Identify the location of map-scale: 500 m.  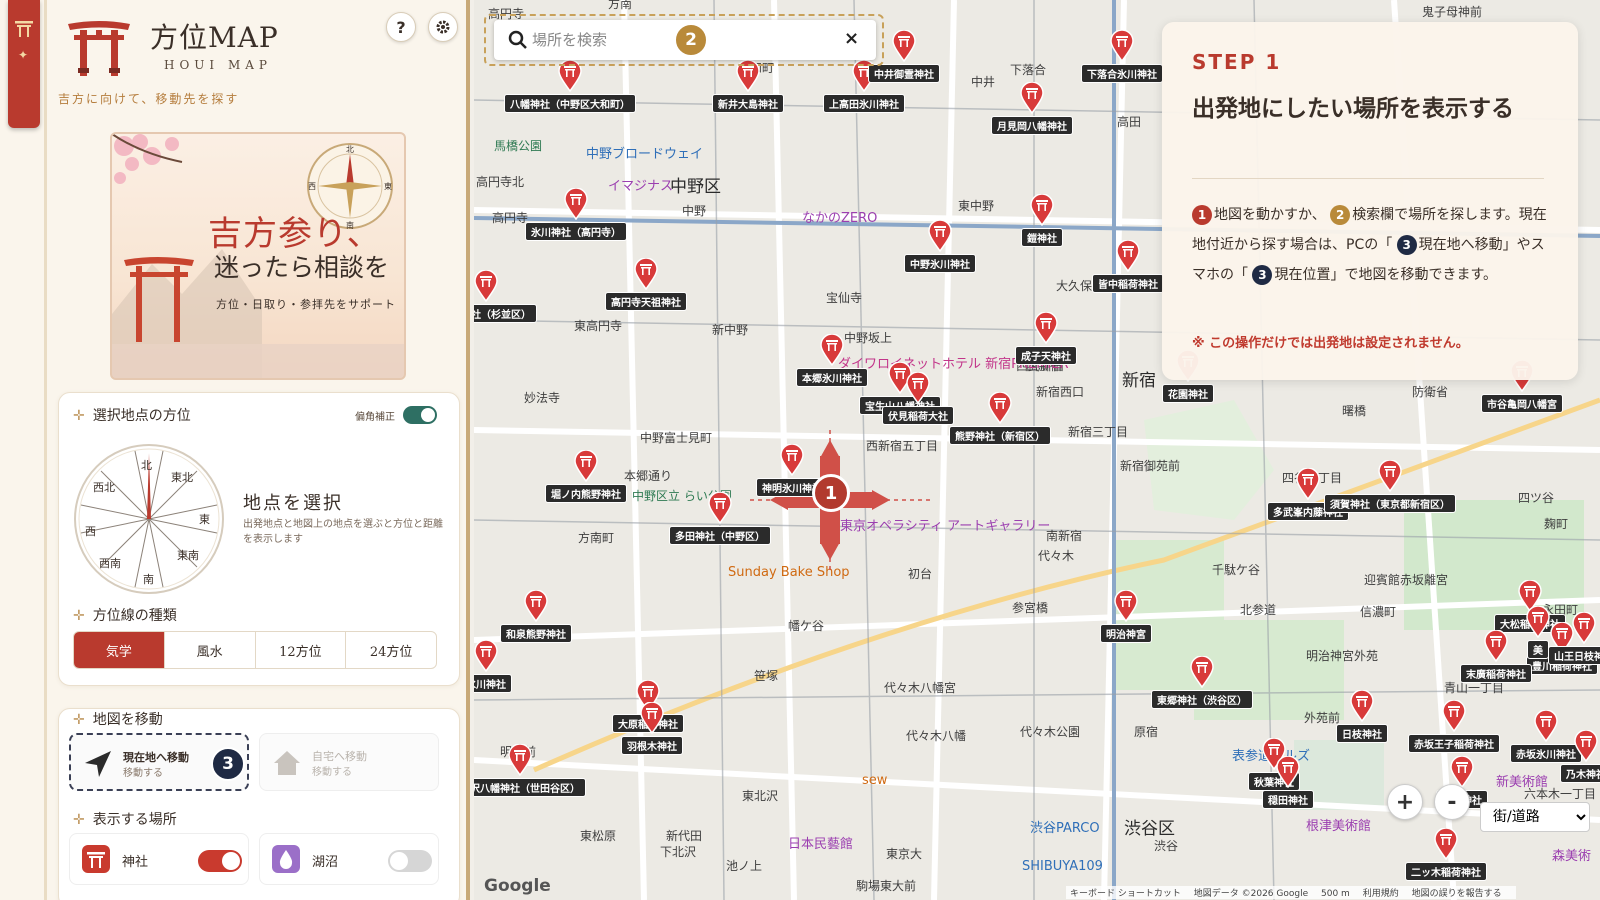
(1335, 894).